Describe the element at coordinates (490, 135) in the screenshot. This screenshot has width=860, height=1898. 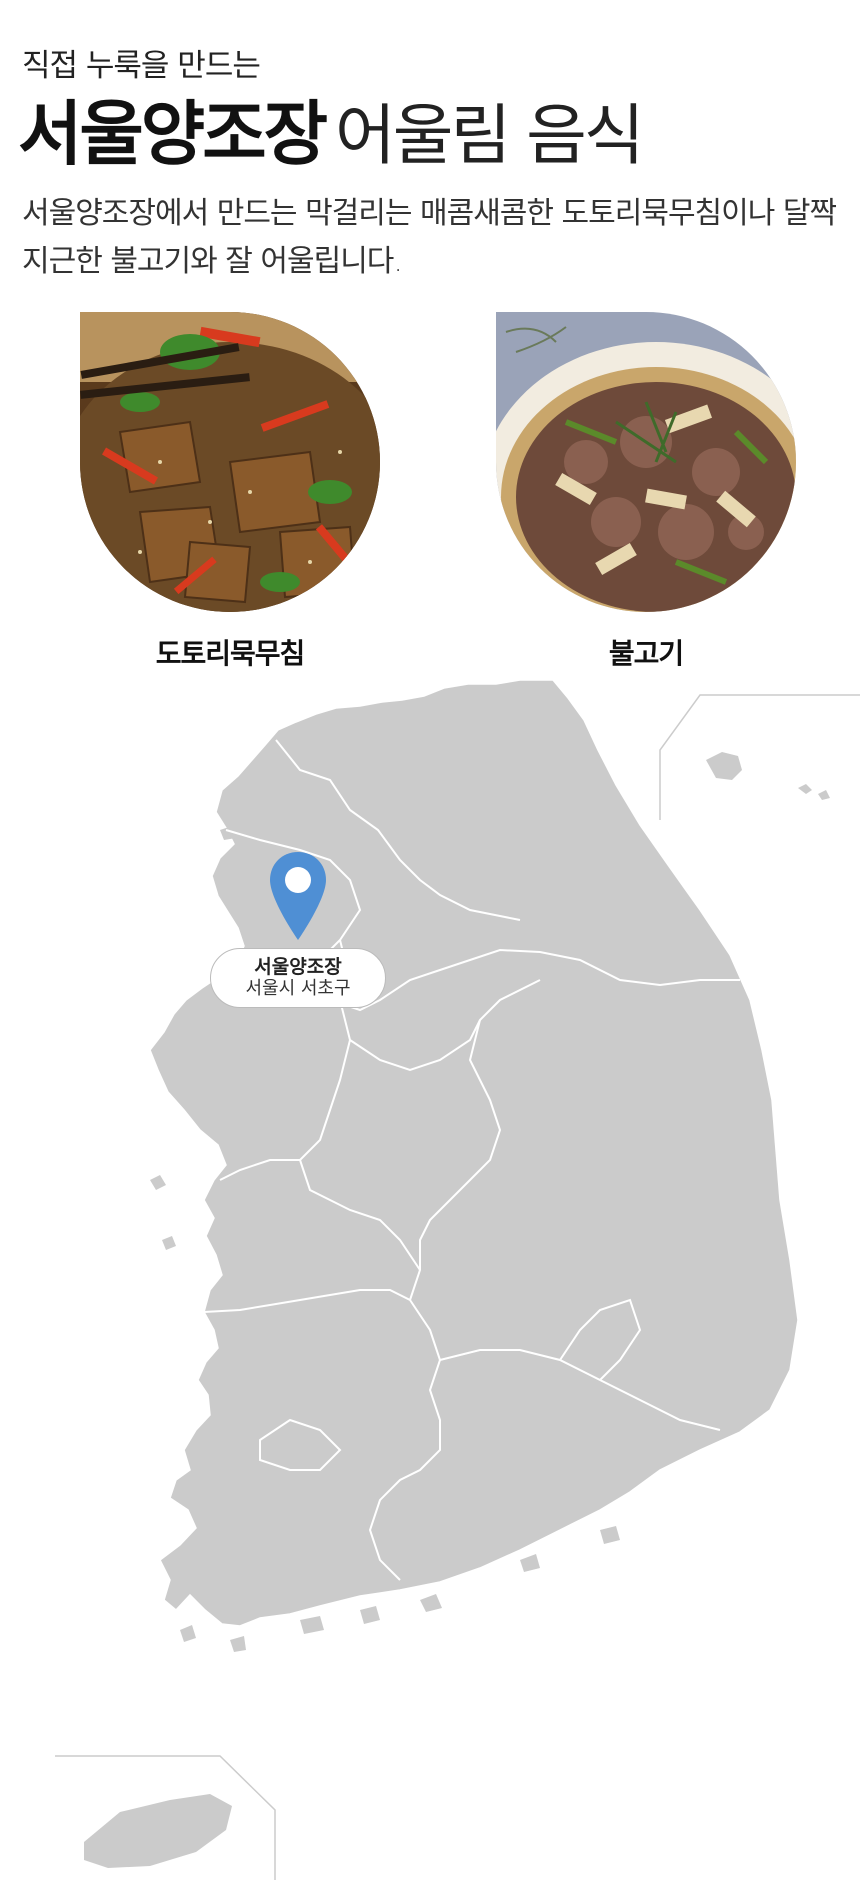
I see `title-light: 어울림 음식` at that location.